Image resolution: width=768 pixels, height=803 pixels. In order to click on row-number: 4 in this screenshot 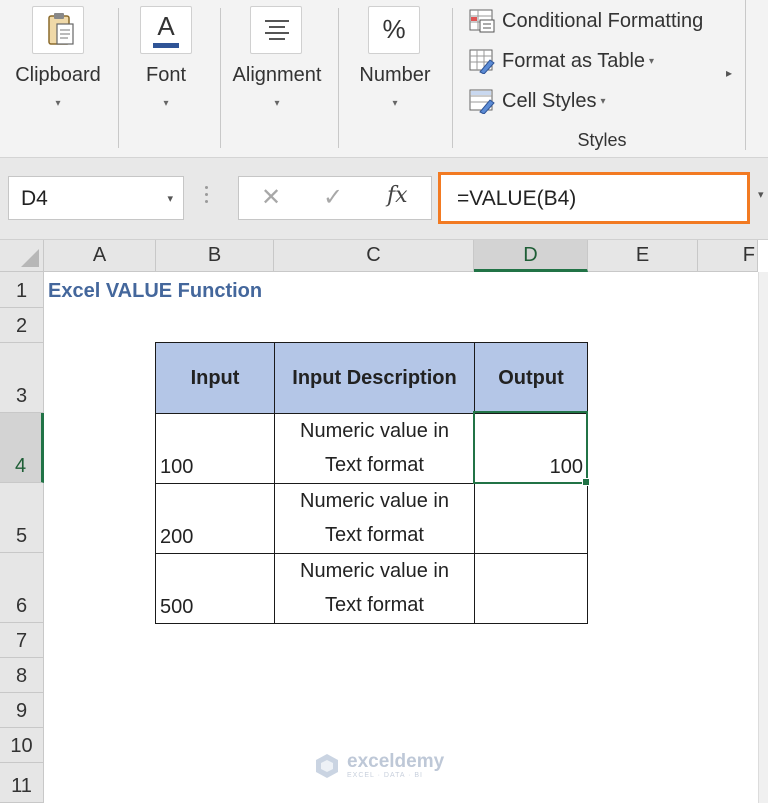, I will do `click(20, 466)`.